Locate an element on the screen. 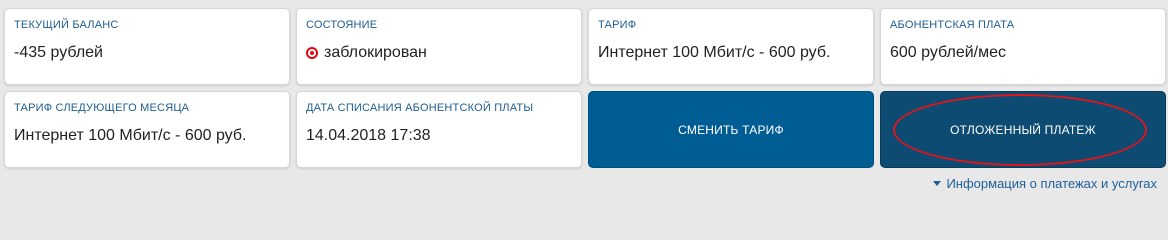 The image size is (1168, 240). next-tariff-label: Тариф следующего месяца is located at coordinates (102, 108).